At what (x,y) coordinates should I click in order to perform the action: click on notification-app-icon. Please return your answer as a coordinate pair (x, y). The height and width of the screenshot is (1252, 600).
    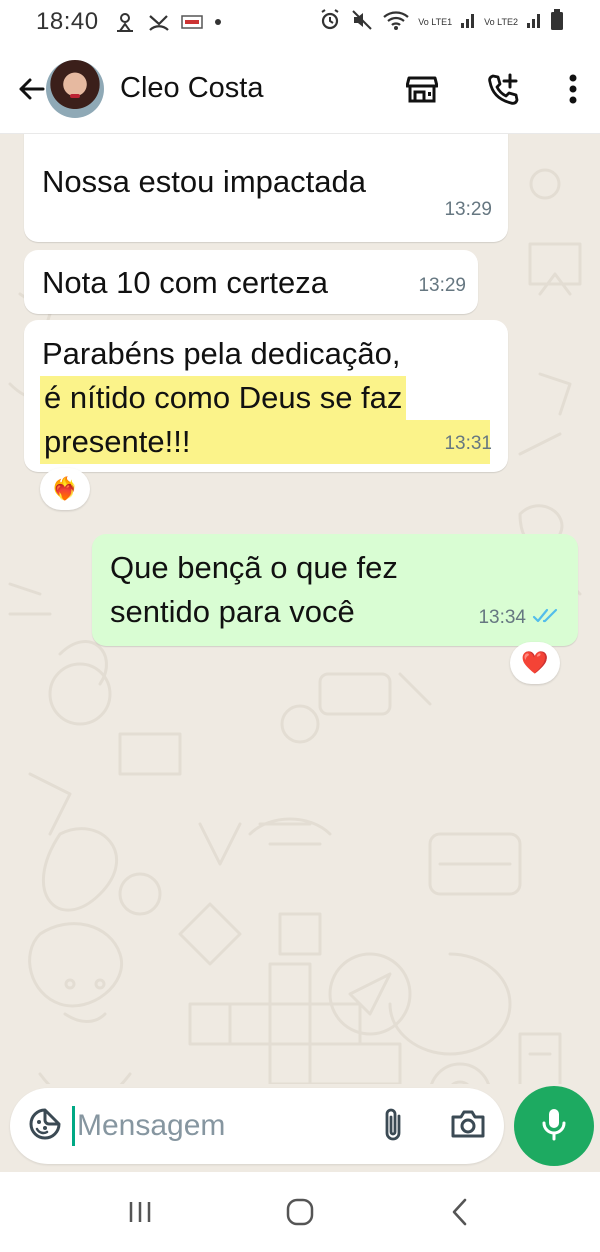
    Looking at the image, I should click on (191, 22).